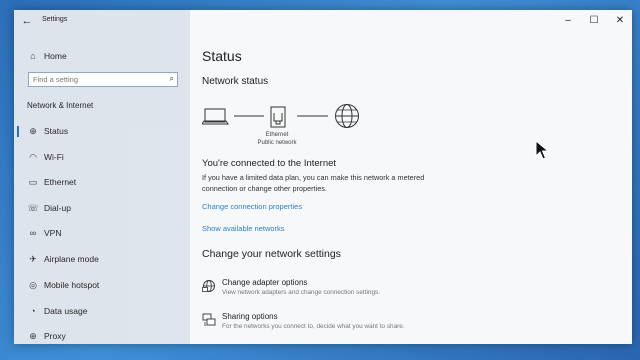 The image size is (640, 360). I want to click on home-label: Home, so click(55, 56).